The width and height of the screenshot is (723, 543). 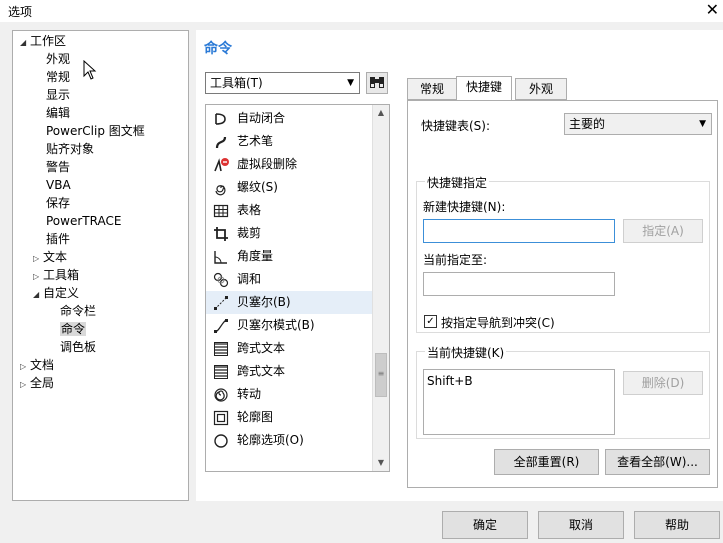 I want to click on command-list-item: 轮廓选项(O), so click(x=289, y=440).